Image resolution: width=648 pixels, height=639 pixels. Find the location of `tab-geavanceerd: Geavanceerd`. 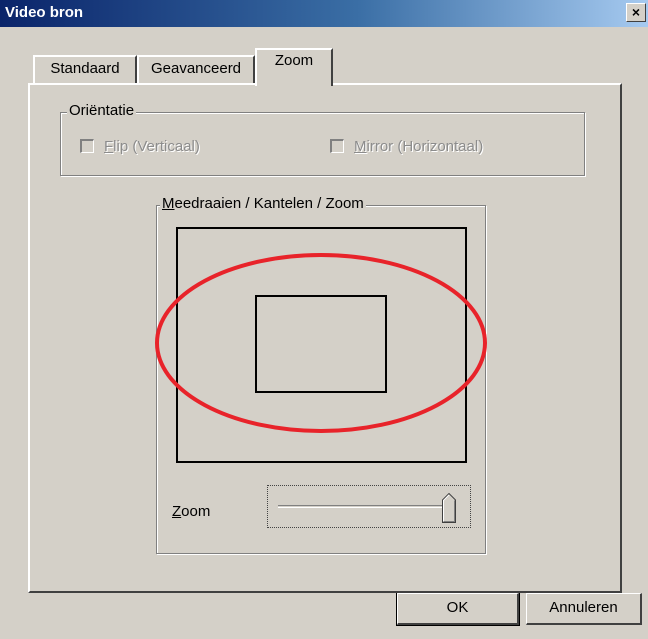

tab-geavanceerd: Geavanceerd is located at coordinates (196, 69).